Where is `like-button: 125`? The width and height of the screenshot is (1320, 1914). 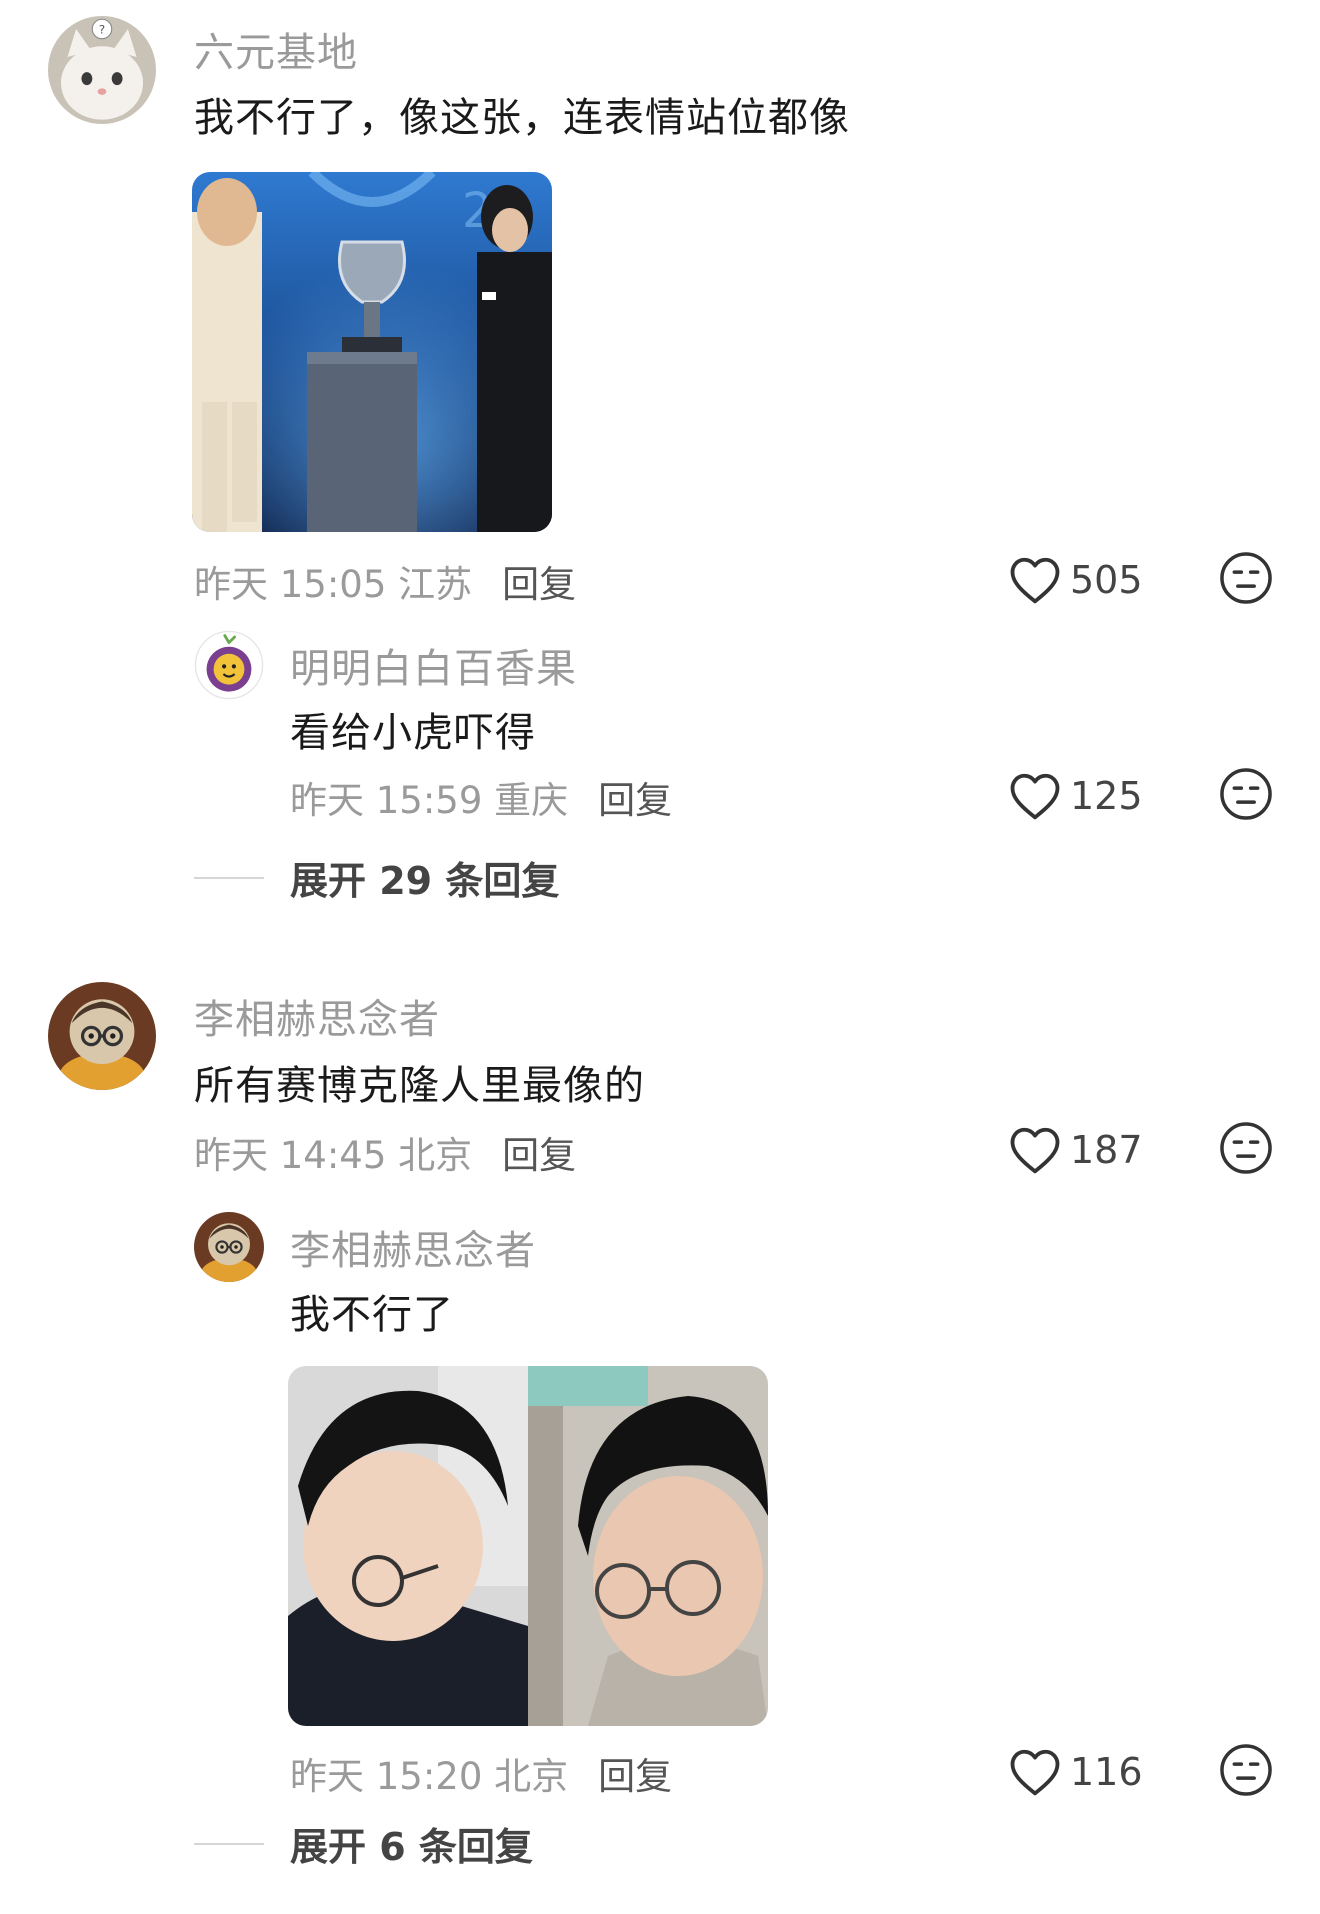
like-button: 125 is located at coordinates (1075, 796).